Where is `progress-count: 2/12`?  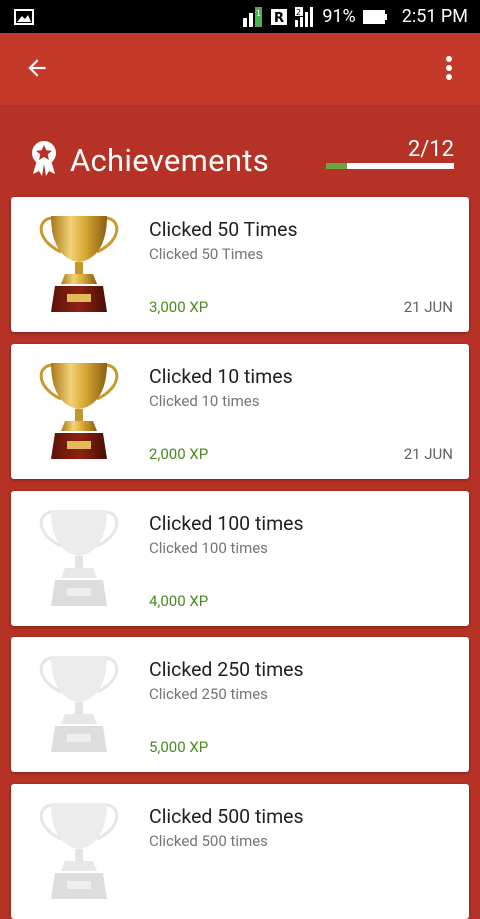 progress-count: 2/12 is located at coordinates (430, 149).